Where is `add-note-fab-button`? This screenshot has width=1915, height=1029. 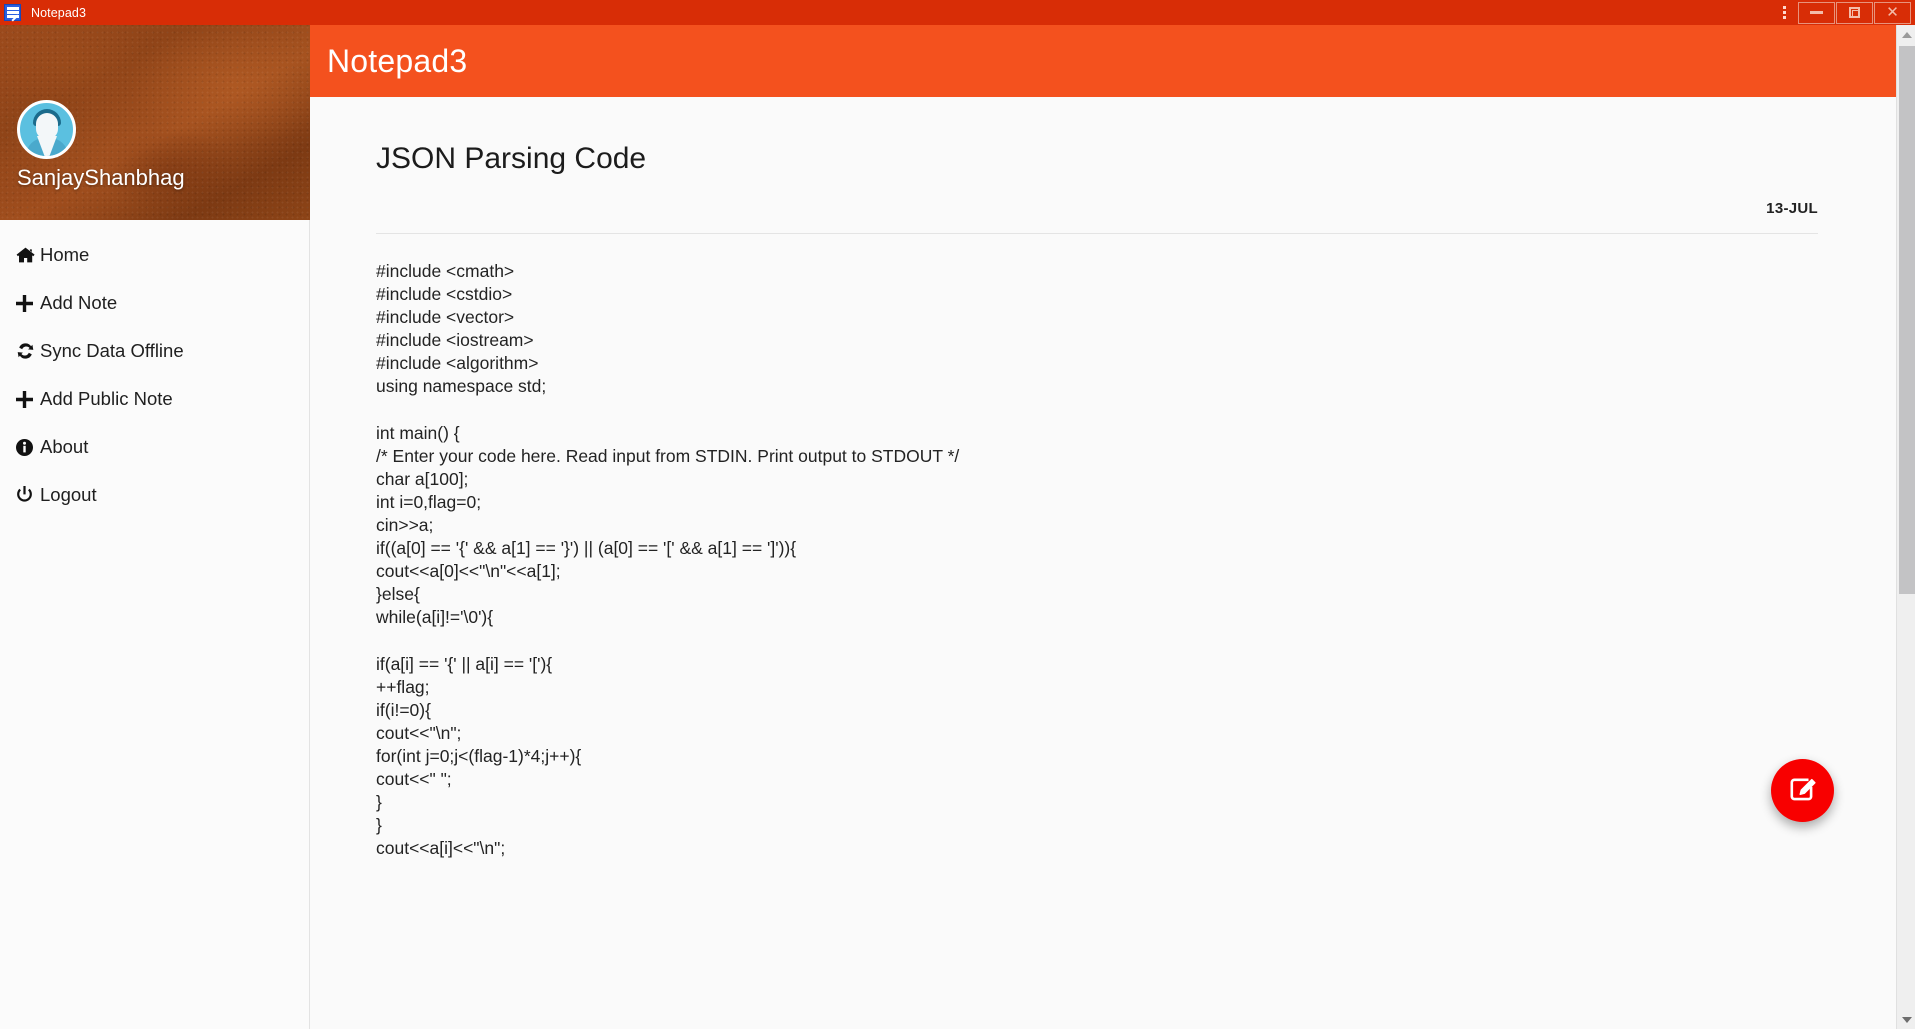 add-note-fab-button is located at coordinates (1802, 790).